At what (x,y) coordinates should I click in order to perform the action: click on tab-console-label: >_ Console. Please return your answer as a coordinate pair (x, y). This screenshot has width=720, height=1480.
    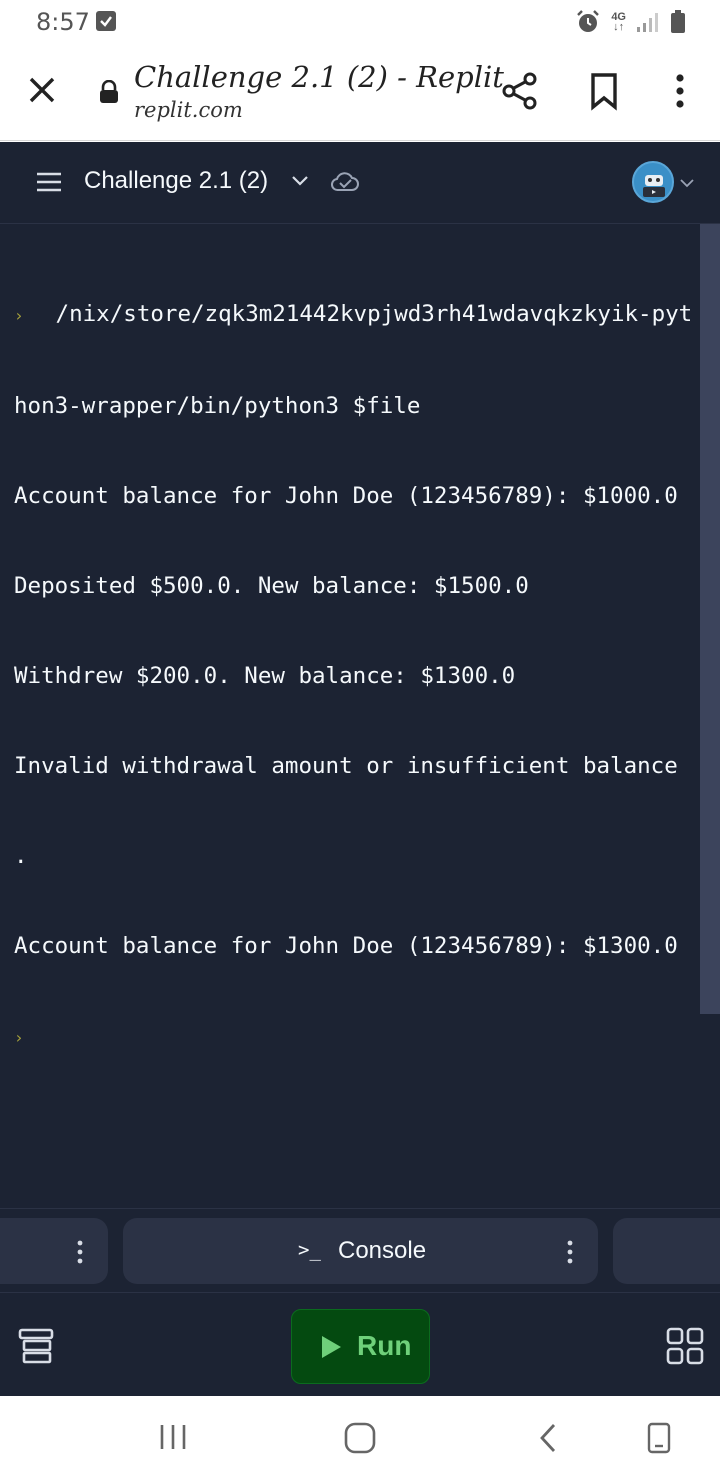
    Looking at the image, I should click on (362, 1250).